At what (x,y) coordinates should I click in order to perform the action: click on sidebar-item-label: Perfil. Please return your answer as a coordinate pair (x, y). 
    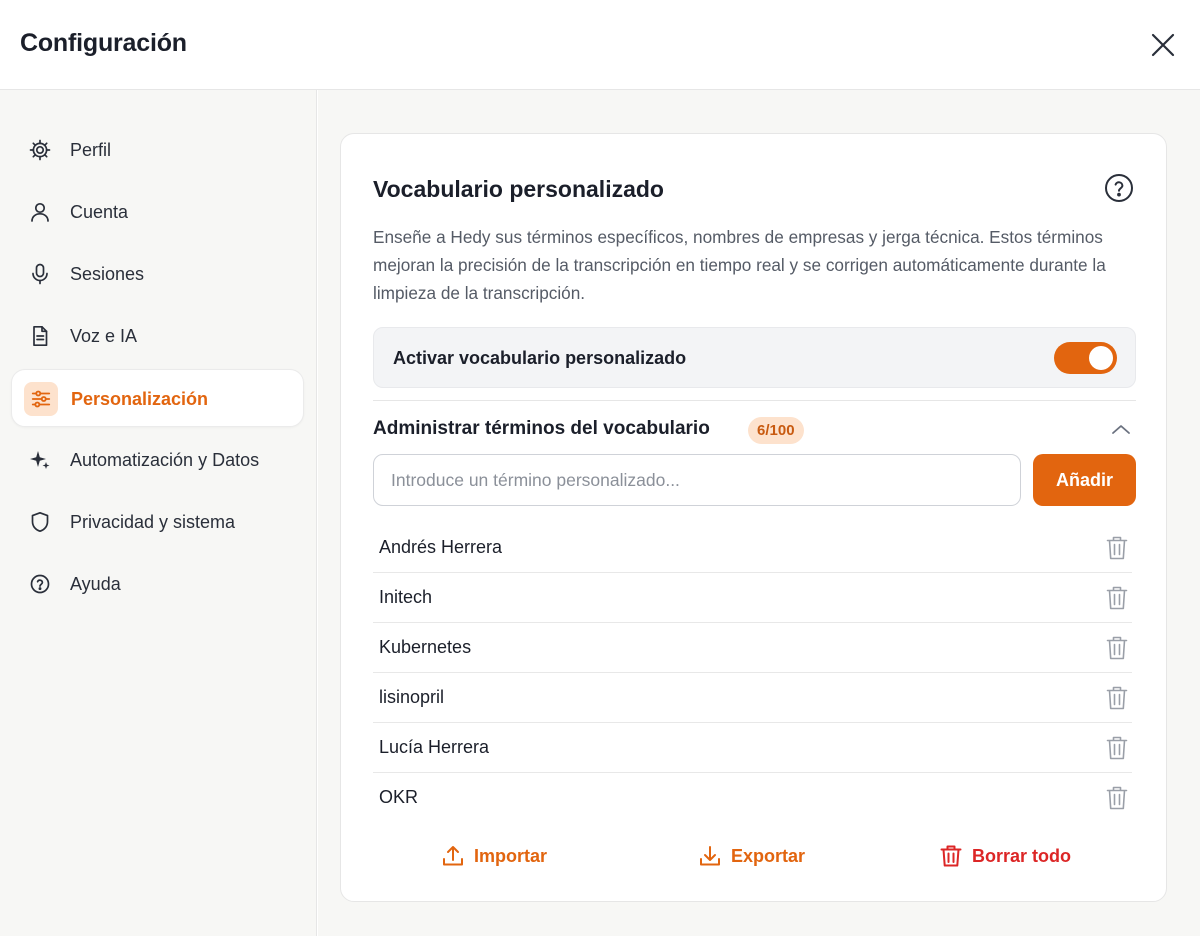
    Looking at the image, I should click on (91, 150).